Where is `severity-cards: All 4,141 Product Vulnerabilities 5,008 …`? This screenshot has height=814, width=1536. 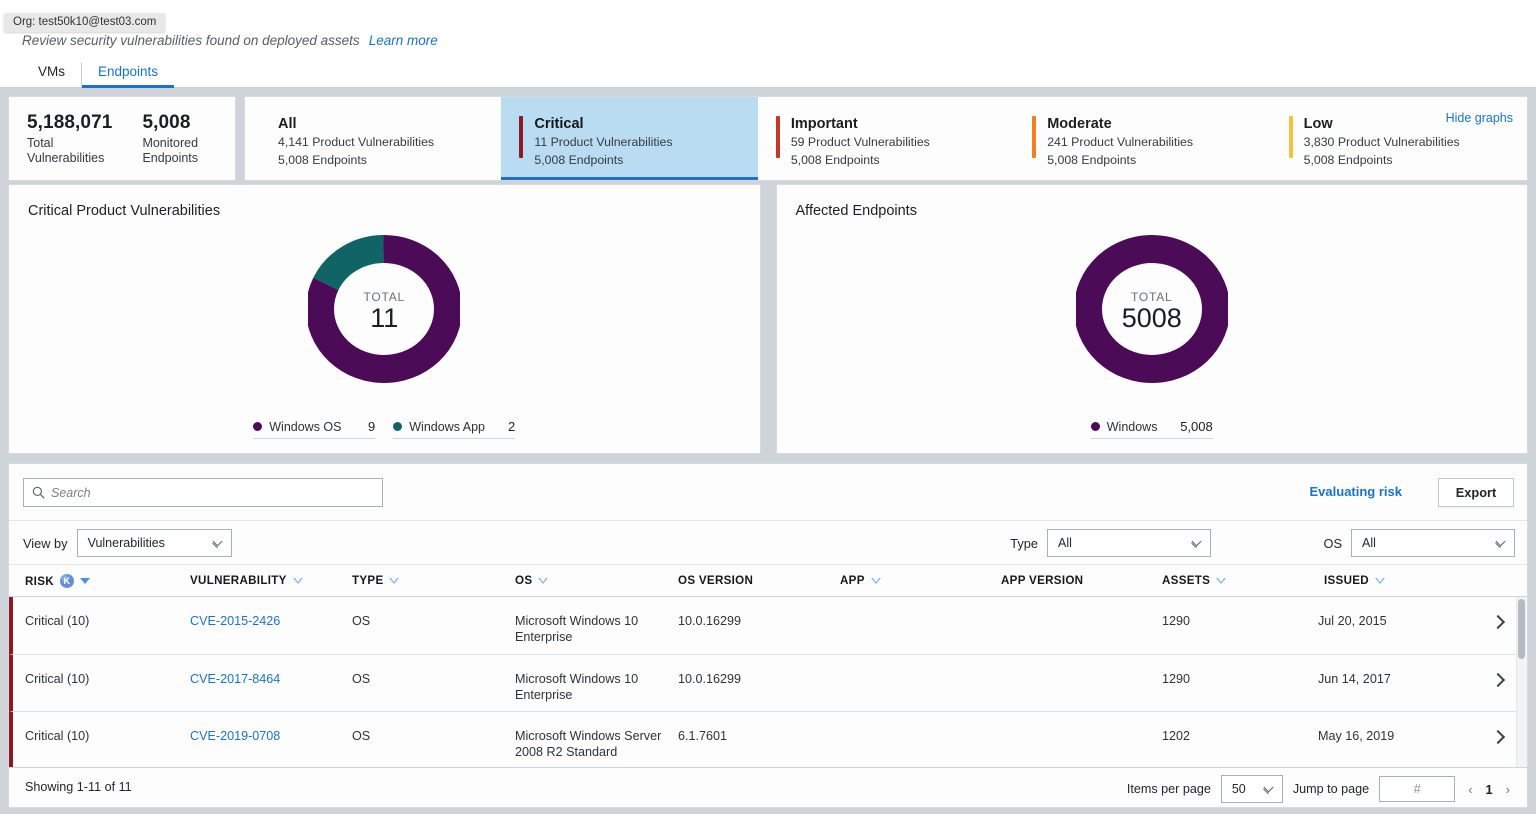 severity-cards: All 4,141 Product Vulnerabilities 5,008 … is located at coordinates (886, 138).